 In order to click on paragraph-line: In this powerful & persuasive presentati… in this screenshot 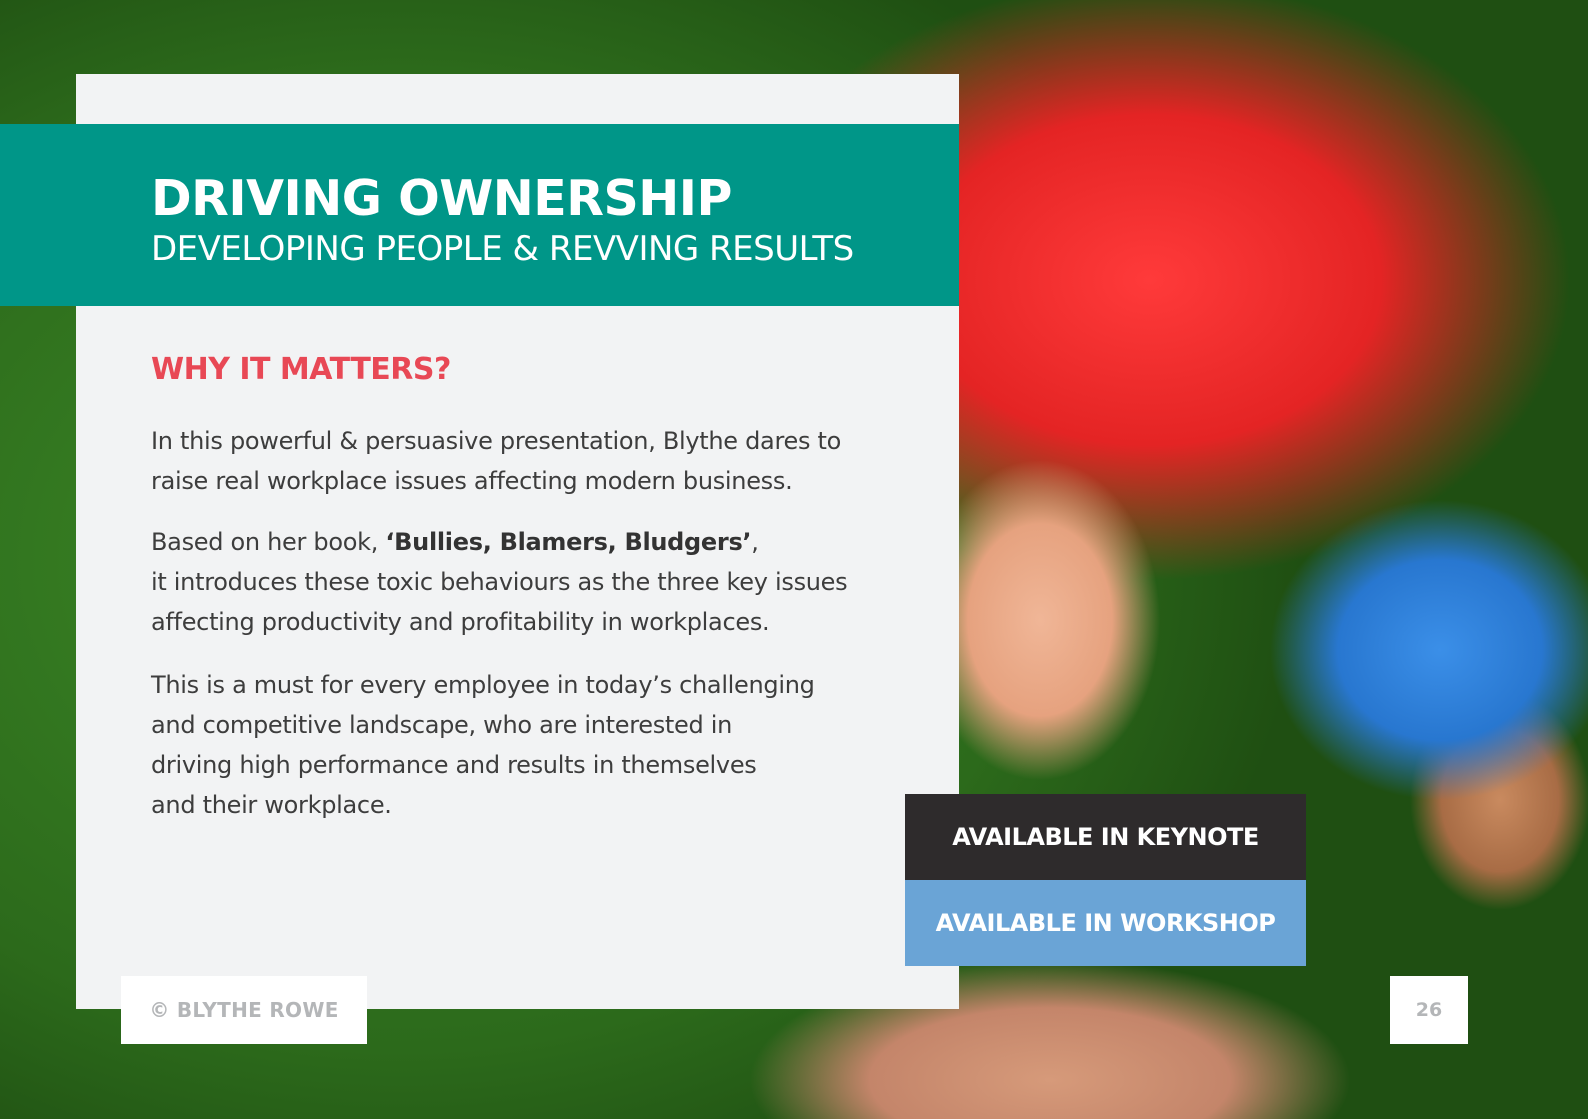, I will do `click(496, 441)`.